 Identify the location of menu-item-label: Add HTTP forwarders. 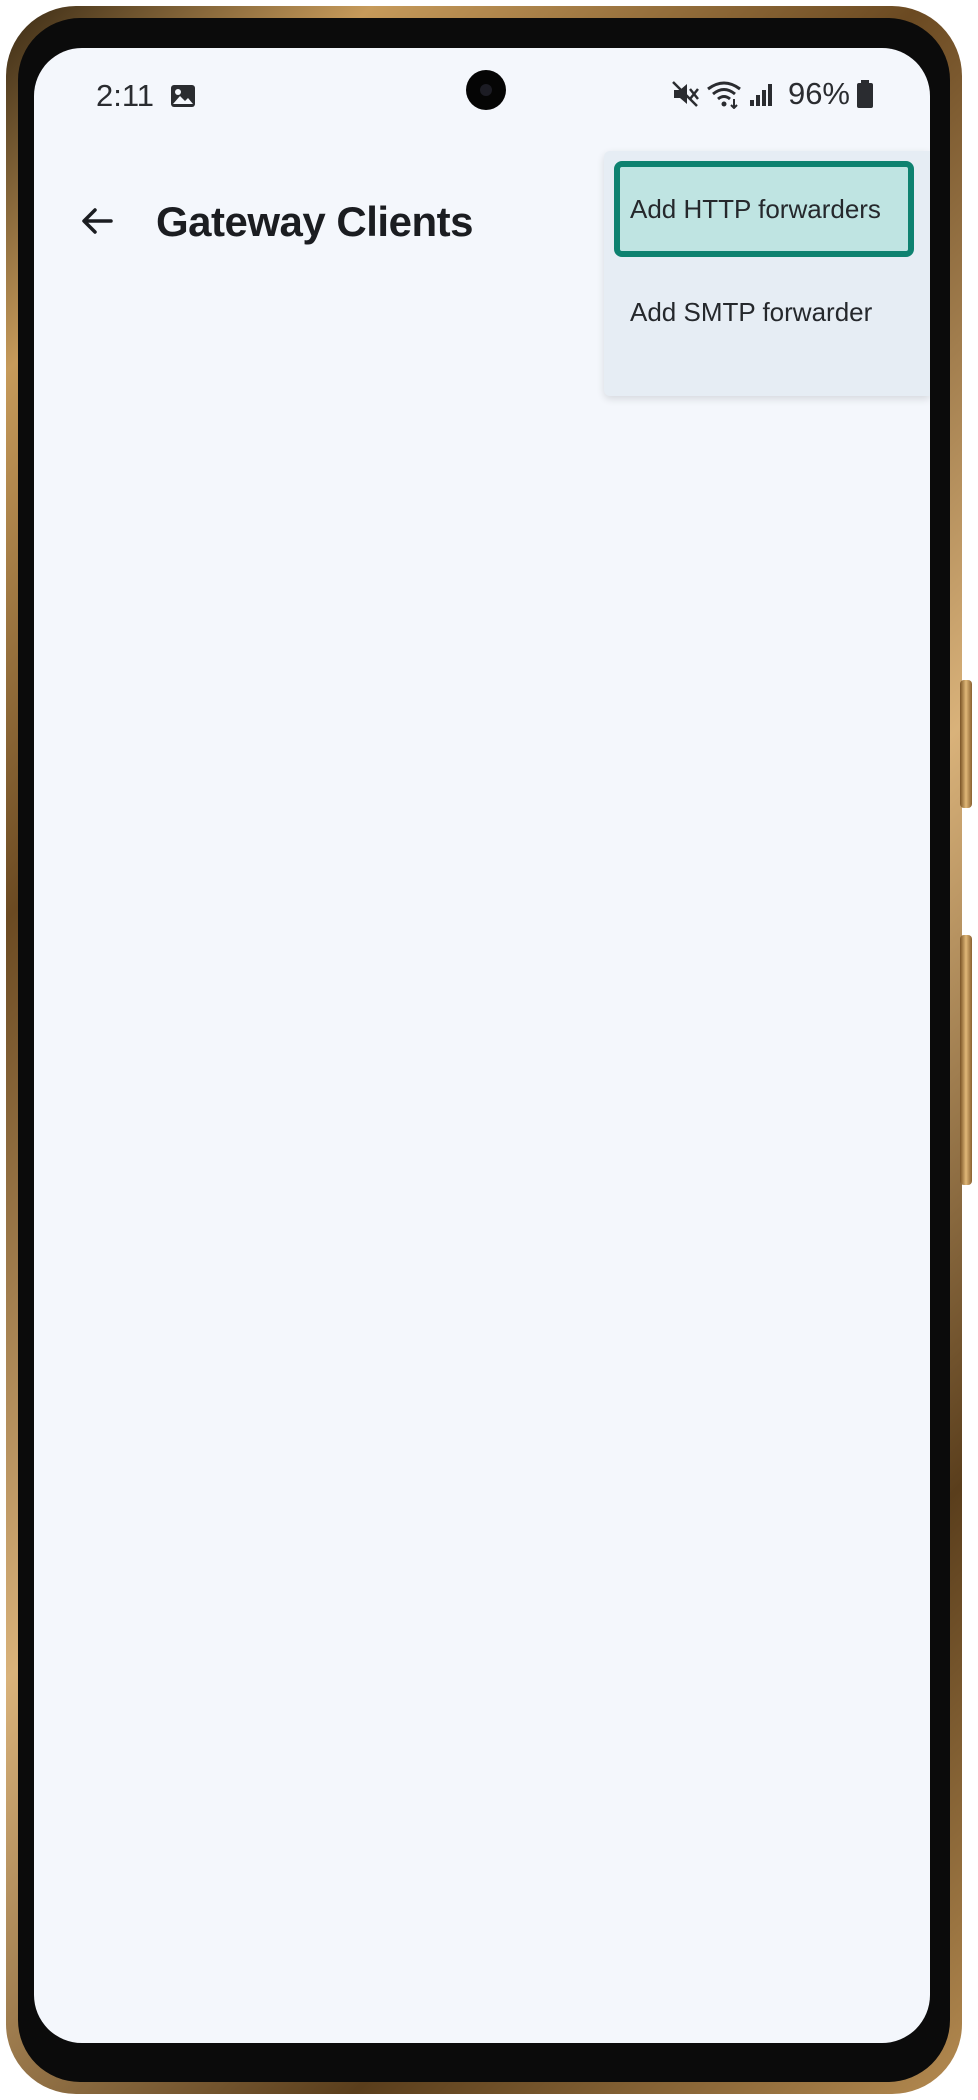
(755, 208).